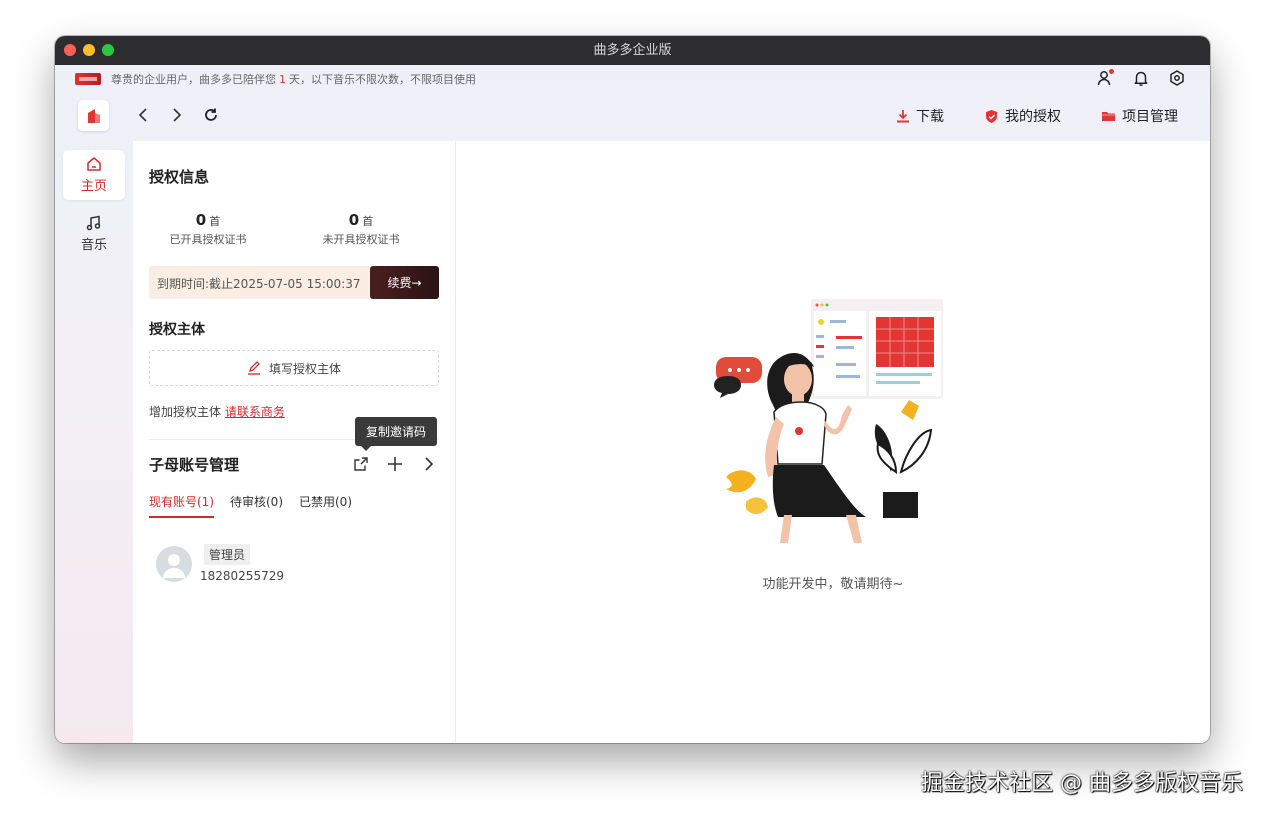 Image resolution: width=1265 pixels, height=816 pixels. I want to click on not-issued-count: 0, so click(354, 220).